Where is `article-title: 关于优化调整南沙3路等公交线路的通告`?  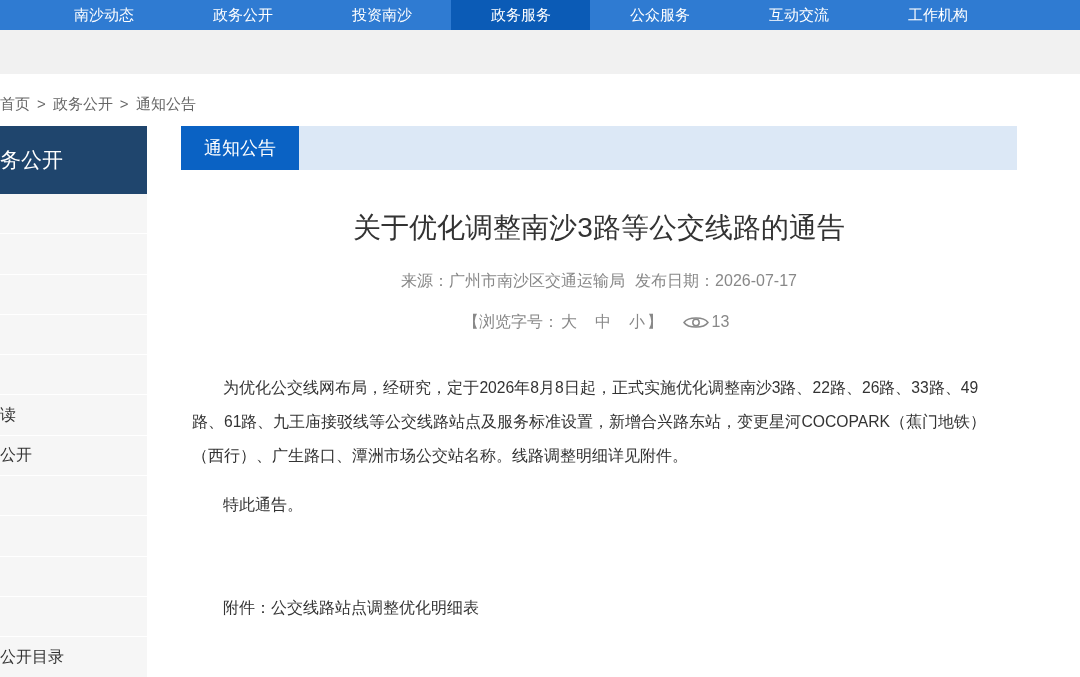
article-title: 关于优化调整南沙3路等公交线路的通告 is located at coordinates (599, 228).